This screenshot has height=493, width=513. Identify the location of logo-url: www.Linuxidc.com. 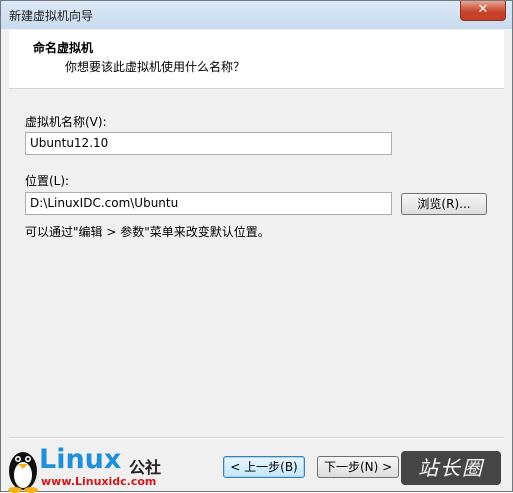
(99, 481).